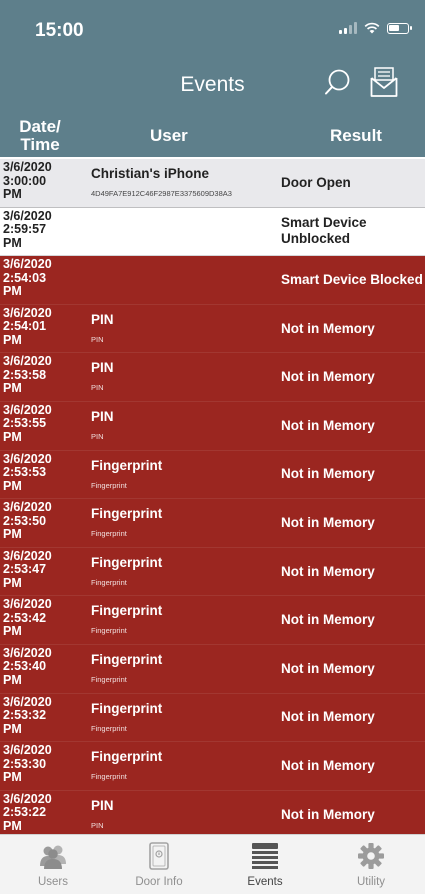 This screenshot has height=894, width=425. I want to click on event-row: 3/6/2020 2:54:01 PM PIN PIN Not in Memory, so click(212, 329).